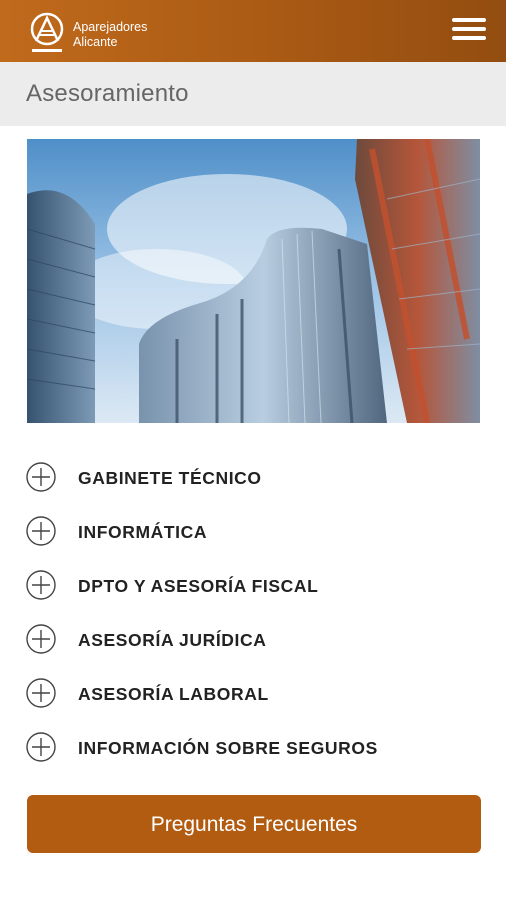 This screenshot has height=900, width=506. Describe the element at coordinates (246, 532) in the screenshot. I see `accordion-item-informatica: INFORMÁTICA` at that location.